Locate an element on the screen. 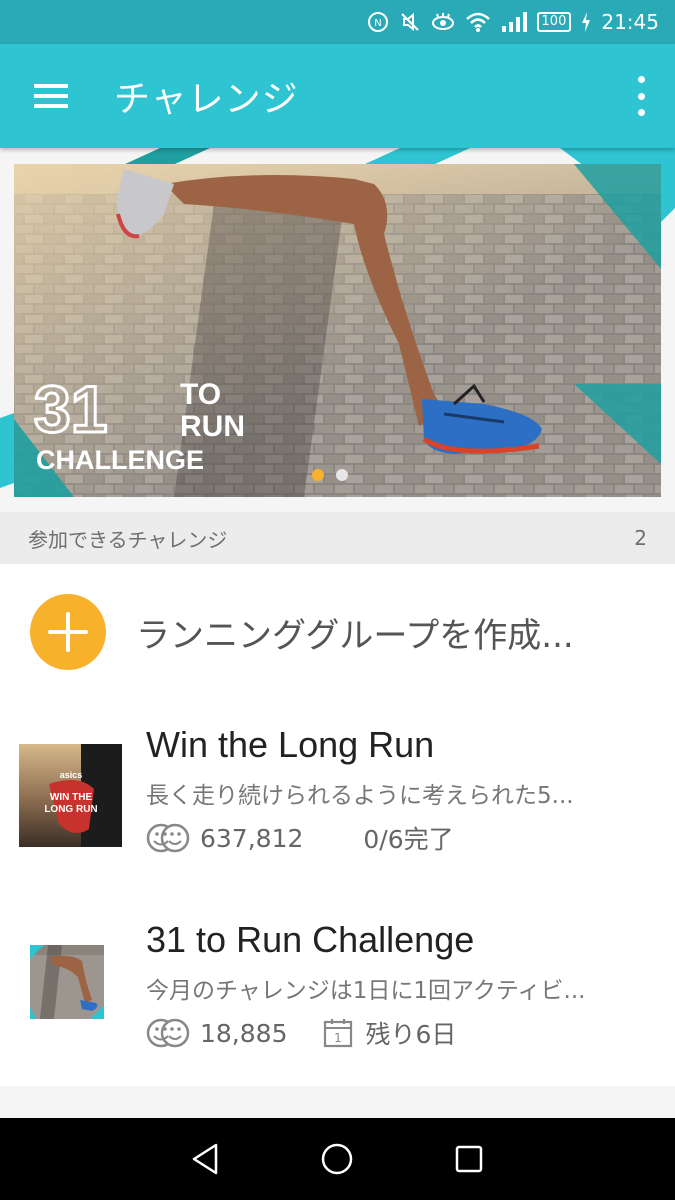 This screenshot has height=1200, width=675. challenge-thumbnail is located at coordinates (67, 982).